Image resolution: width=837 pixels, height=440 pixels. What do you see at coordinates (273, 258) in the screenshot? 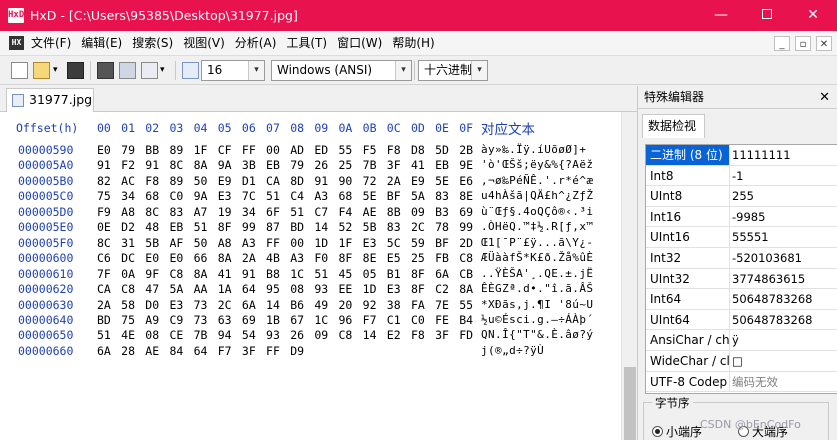
I see `hex-byte: 4B` at bounding box center [273, 258].